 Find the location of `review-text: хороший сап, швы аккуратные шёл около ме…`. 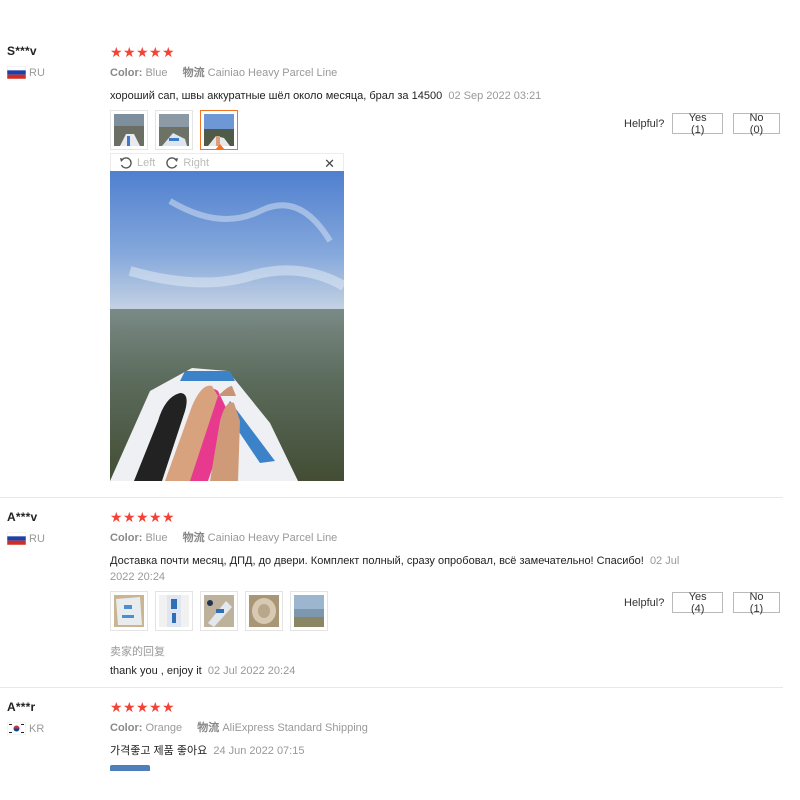

review-text: хороший сап, швы аккуратные шёл около ме… is located at coordinates (405, 96).